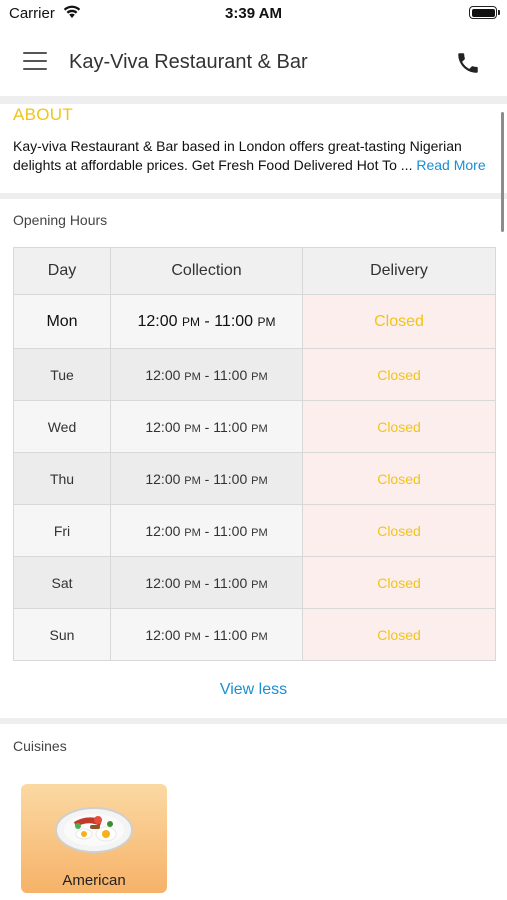  Describe the element at coordinates (62, 374) in the screenshot. I see `day-cell: Tue` at that location.